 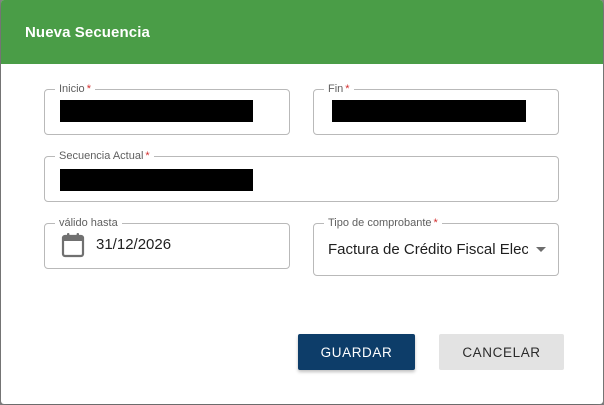 What do you see at coordinates (428, 249) in the screenshot?
I see `tipo-comprobante-value: Factura de Crédito Fiscal Elec` at bounding box center [428, 249].